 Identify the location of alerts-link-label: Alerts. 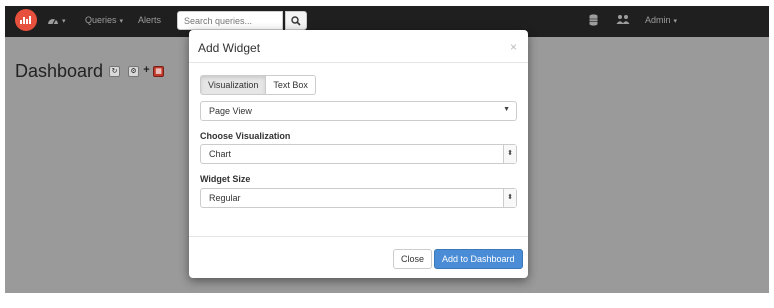
(150, 20).